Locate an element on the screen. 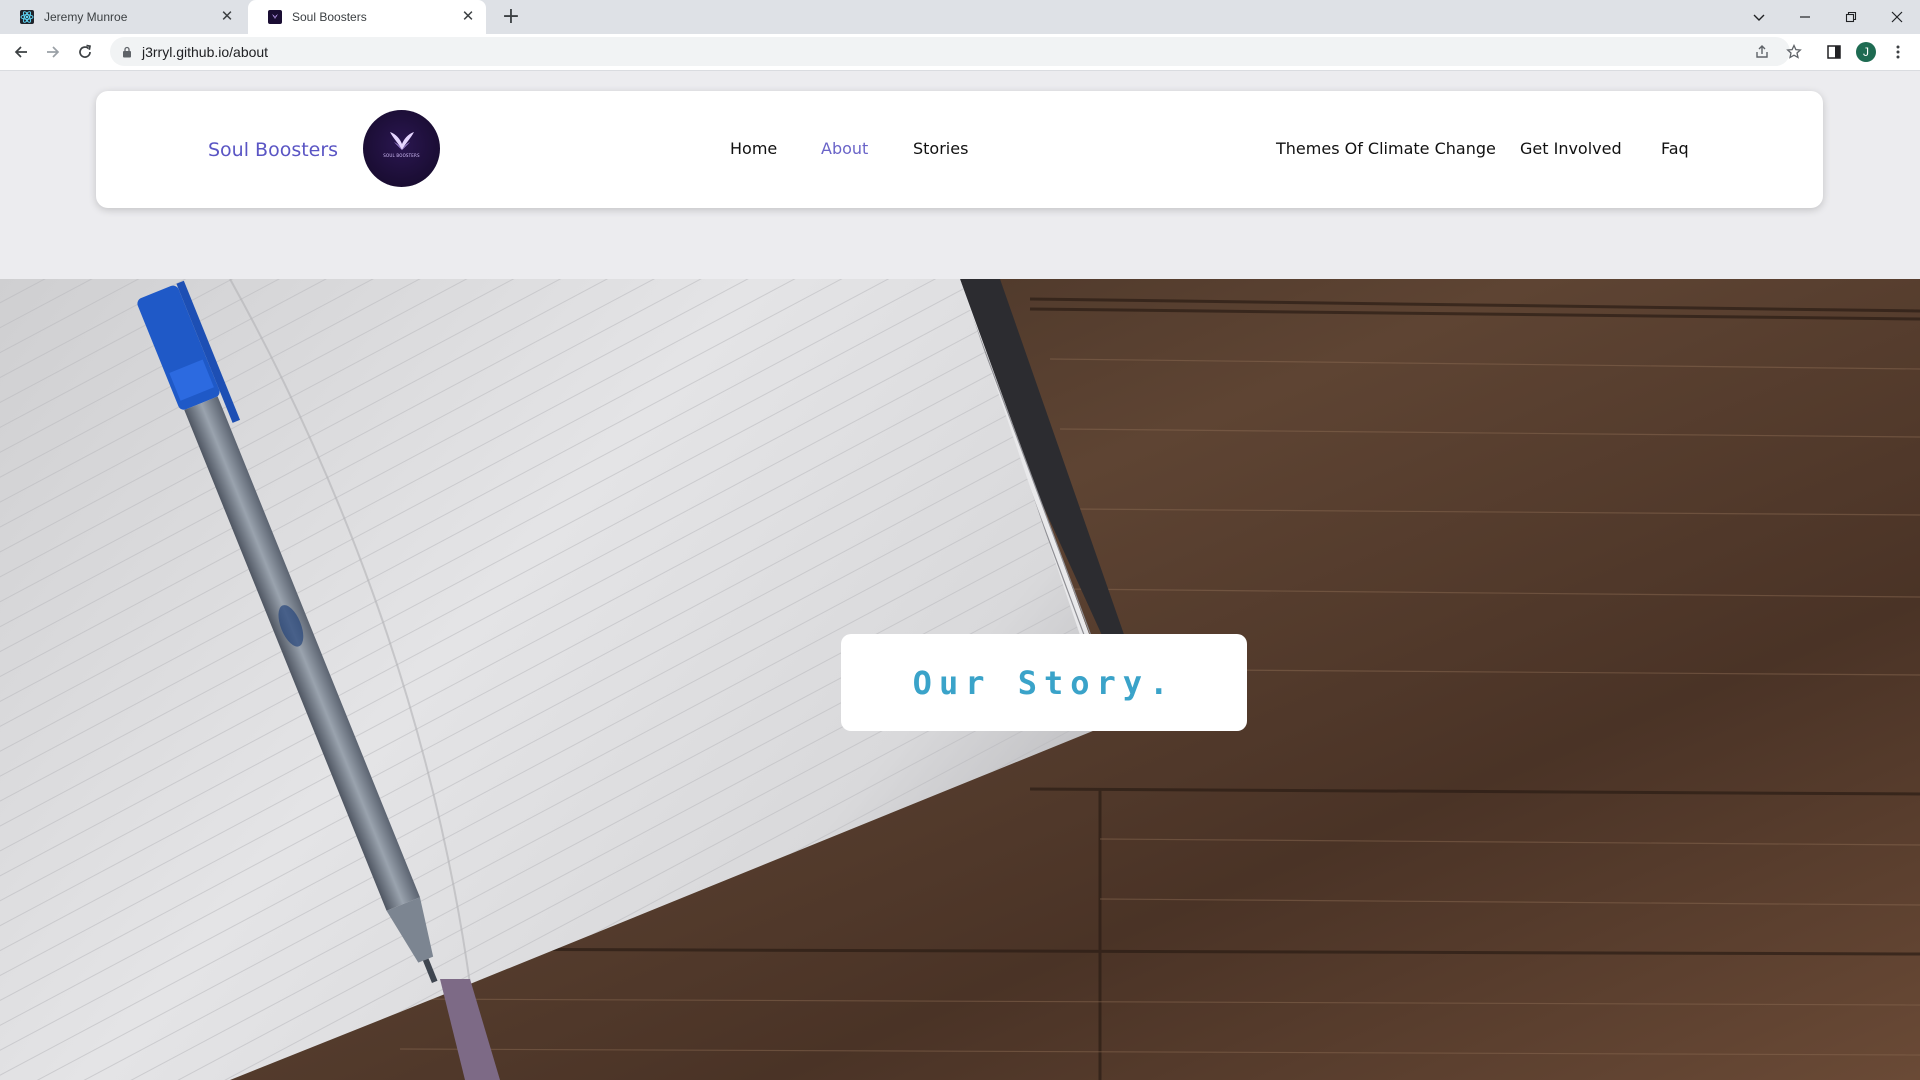 The height and width of the screenshot is (1080, 1920). side-panel-icon is located at coordinates (1834, 52).